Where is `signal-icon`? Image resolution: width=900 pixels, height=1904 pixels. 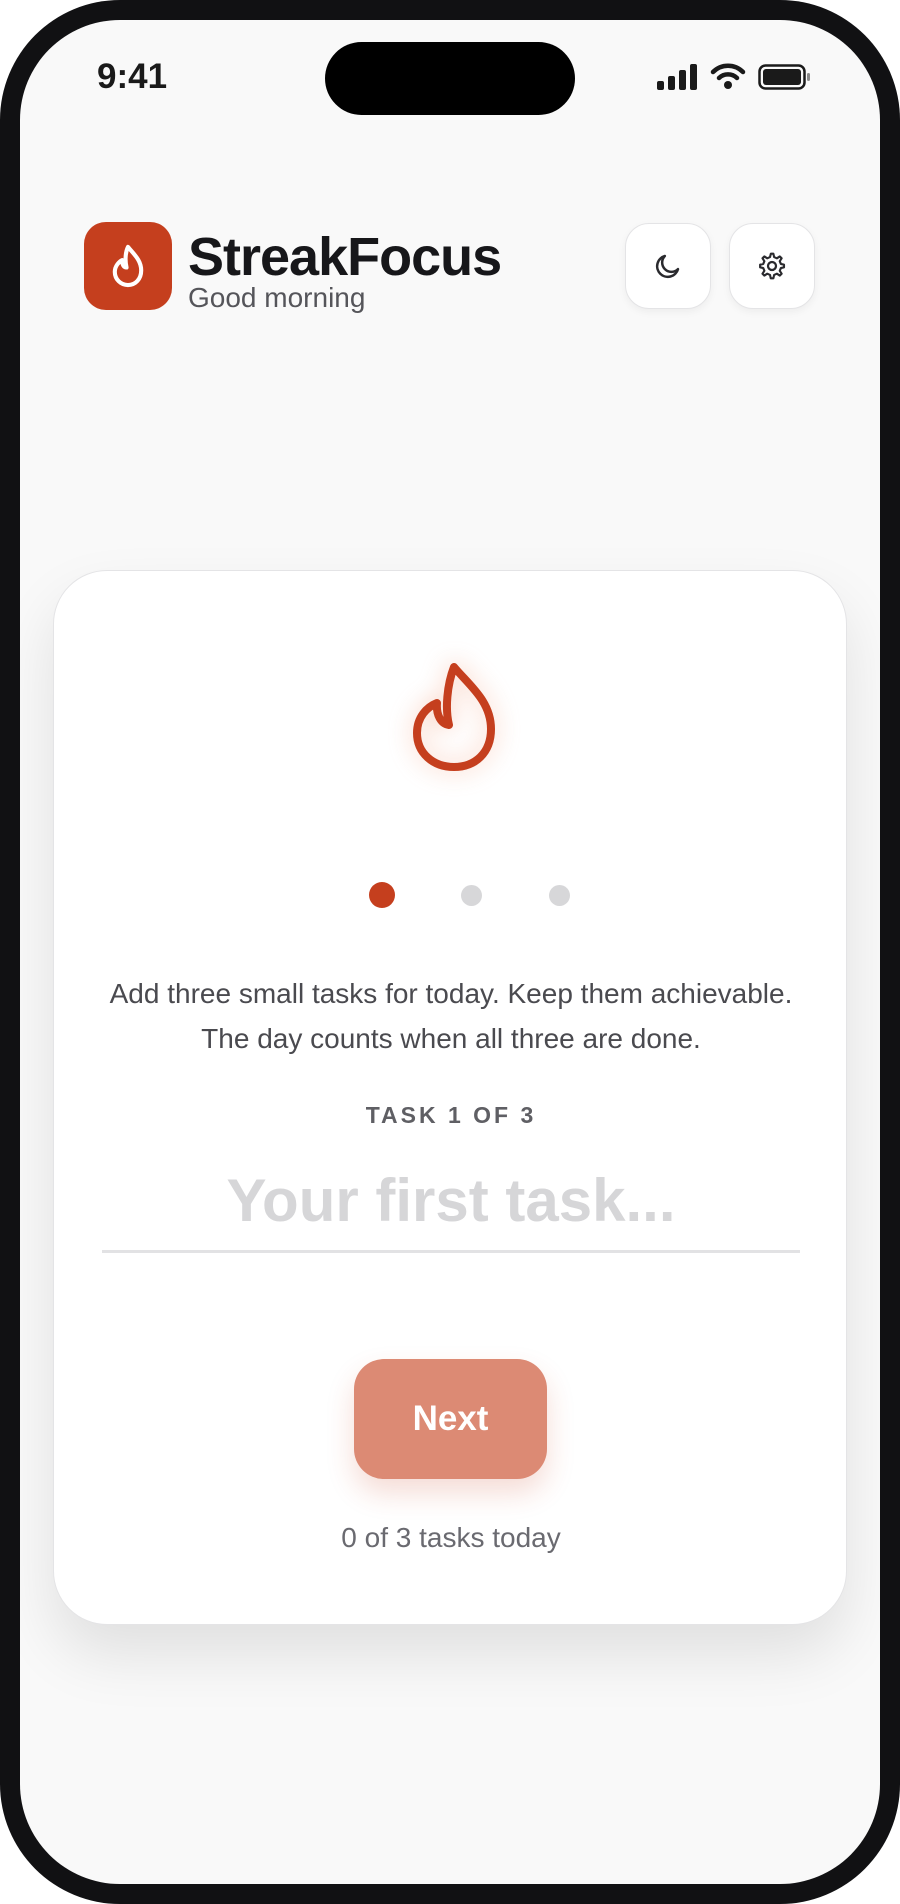
signal-icon is located at coordinates (677, 77).